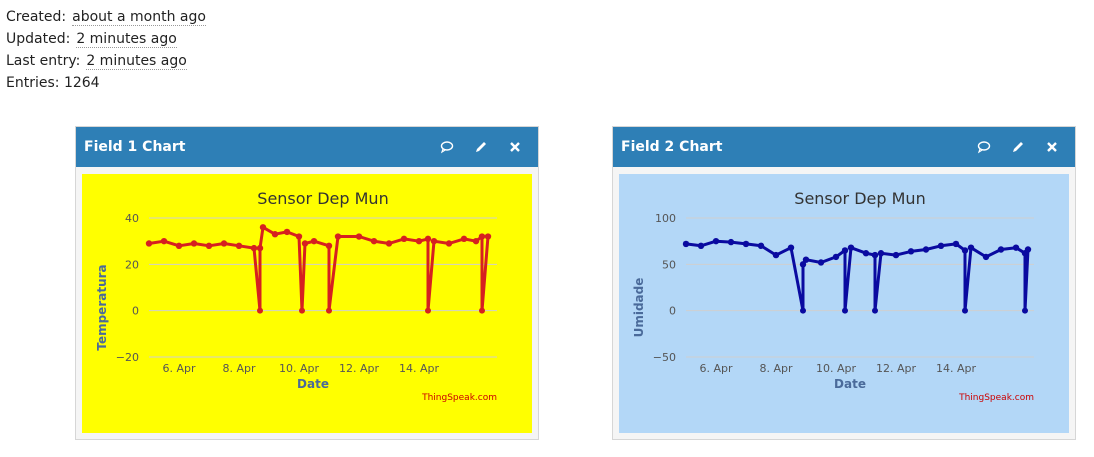 This screenshot has width=1094, height=457. I want to click on y-tick-label: 50, so click(669, 264).